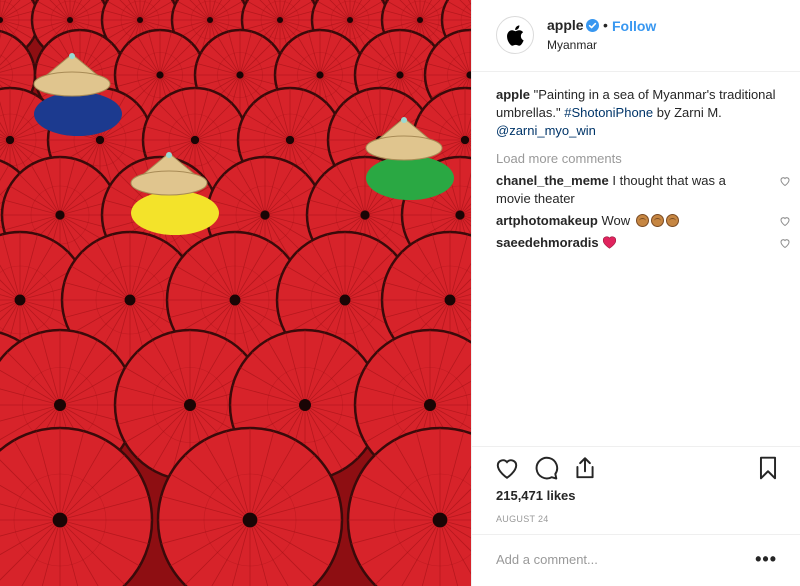 The height and width of the screenshot is (586, 800). What do you see at coordinates (592, 25) in the screenshot?
I see `verified-badge-icon` at bounding box center [592, 25].